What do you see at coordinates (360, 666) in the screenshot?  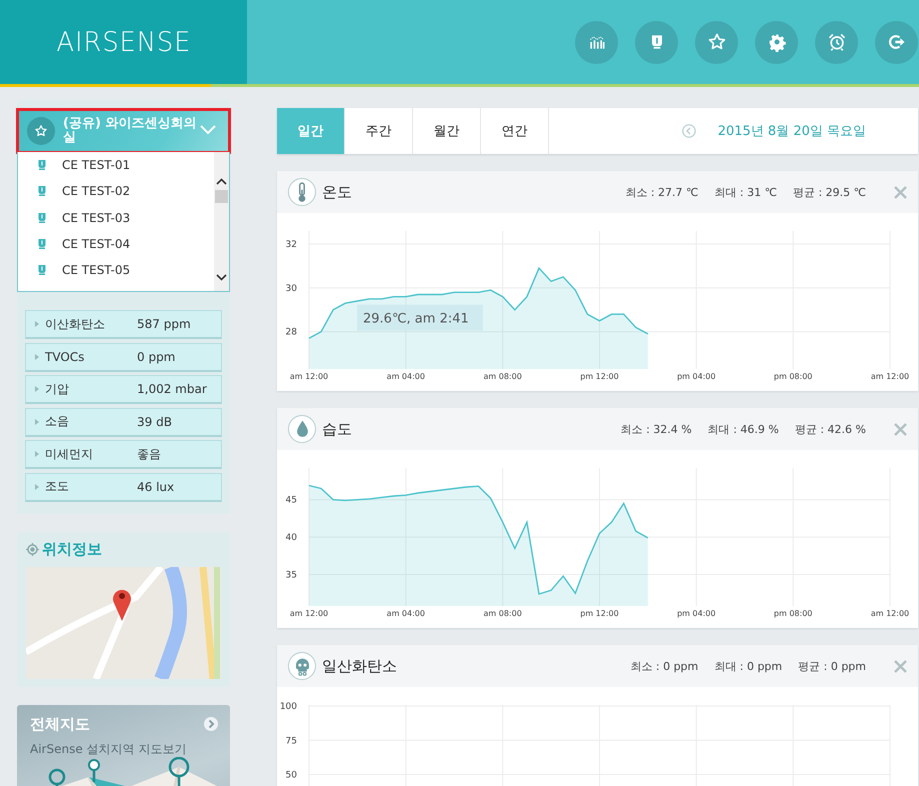 I see `panel-title: 일산화탄소` at bounding box center [360, 666].